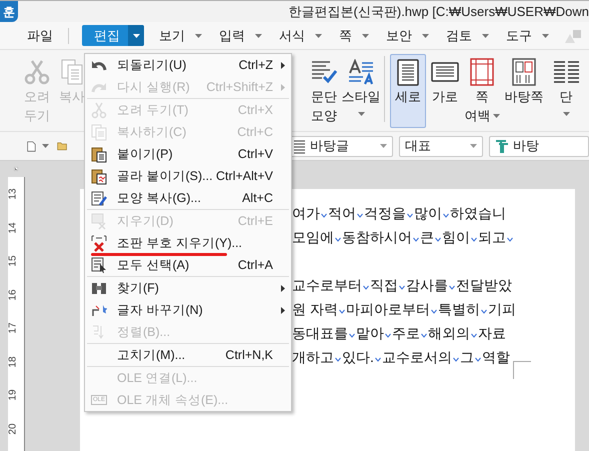 The width and height of the screenshot is (589, 451). What do you see at coordinates (478, 213) in the screenshot?
I see `document-text: 하였습니` at bounding box center [478, 213].